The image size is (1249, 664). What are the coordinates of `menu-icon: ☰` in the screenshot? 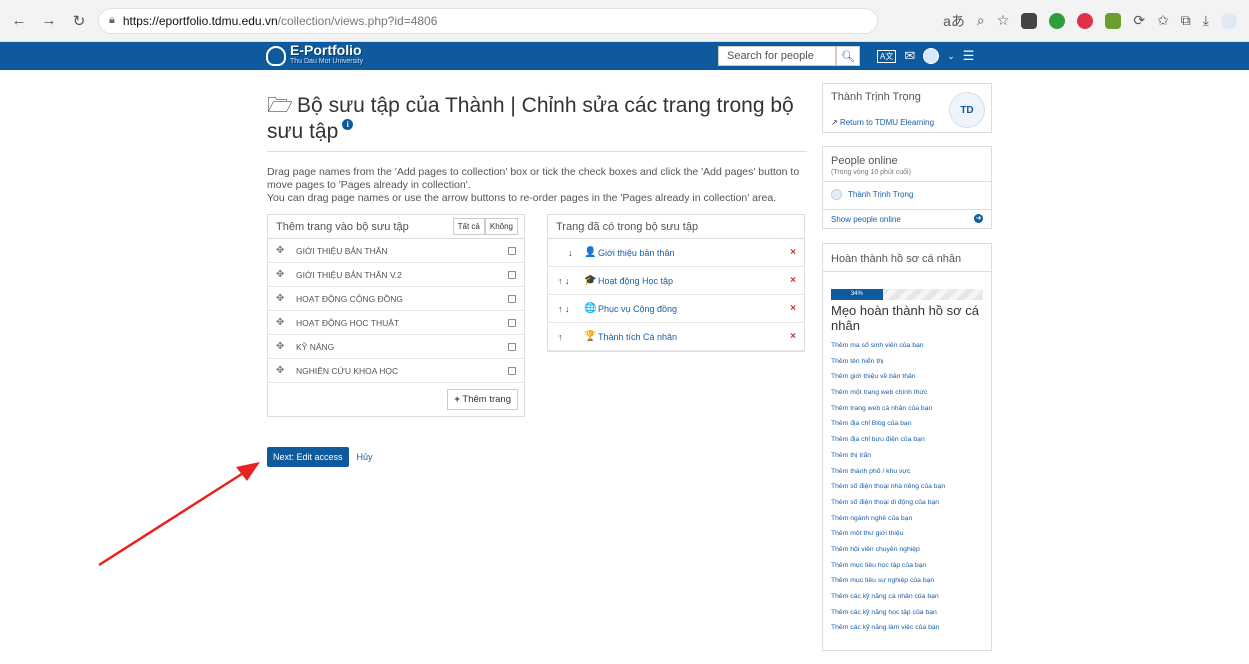 It's located at (969, 56).